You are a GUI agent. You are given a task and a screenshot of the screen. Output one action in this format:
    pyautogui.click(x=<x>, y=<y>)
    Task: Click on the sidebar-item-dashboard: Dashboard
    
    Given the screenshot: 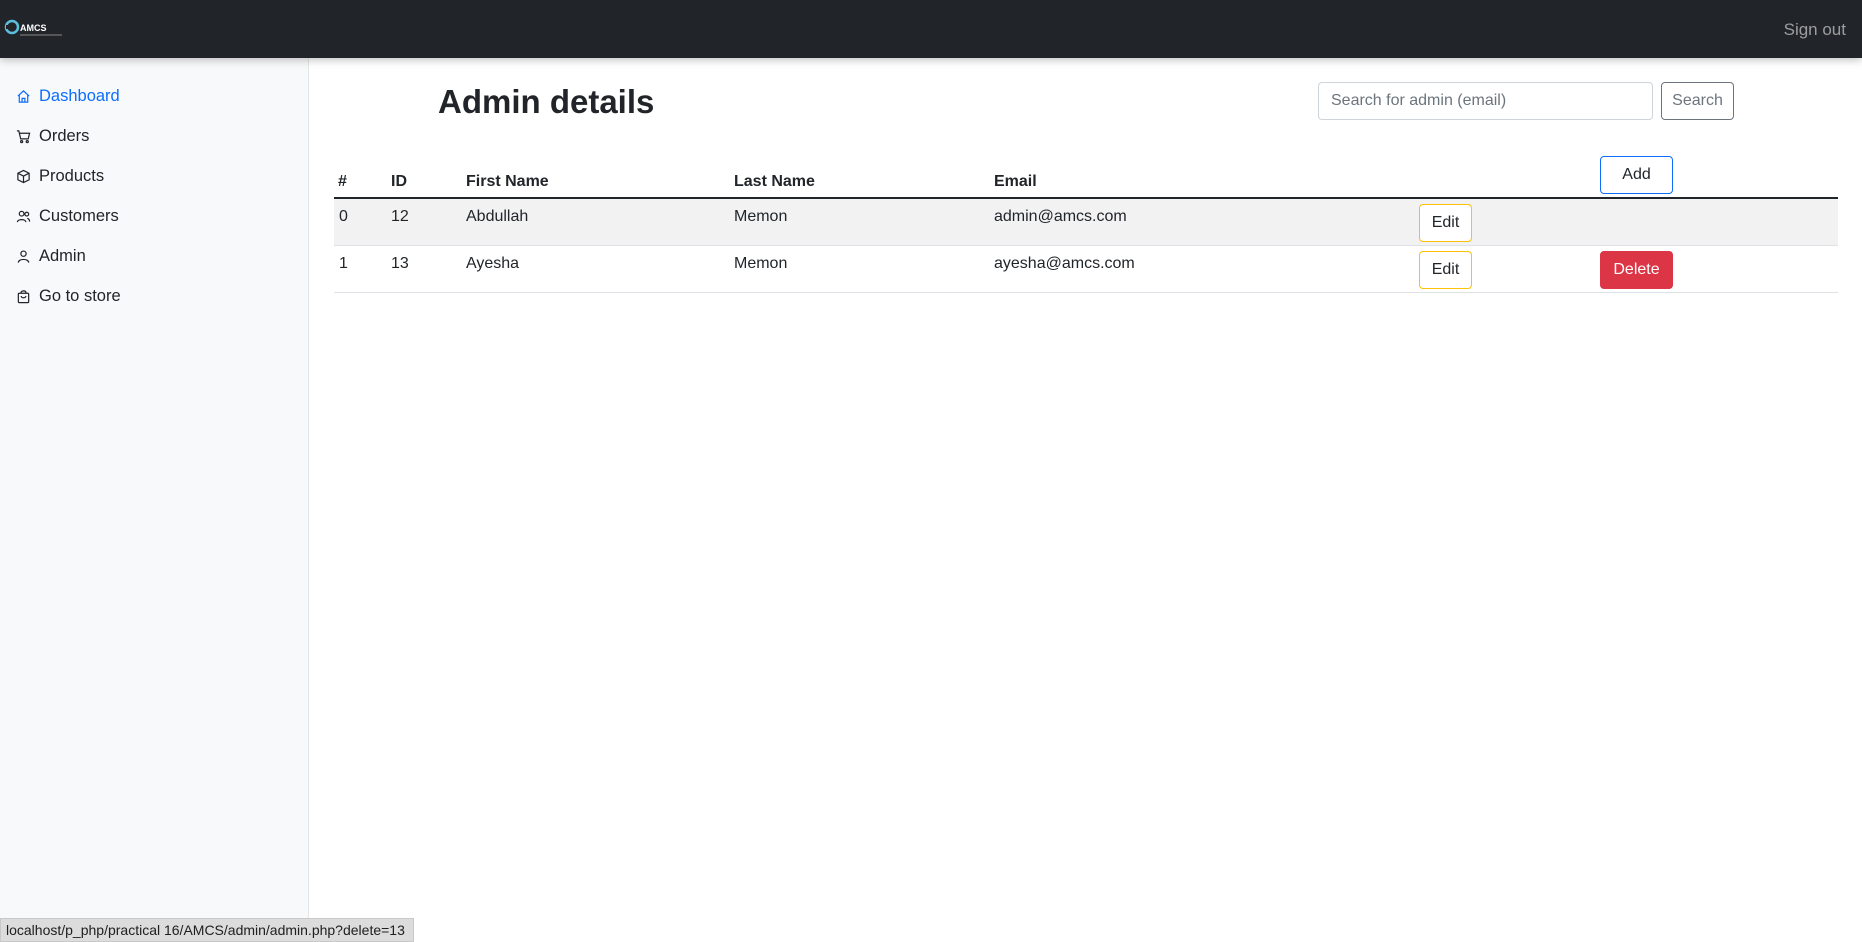 What is the action you would take?
    pyautogui.click(x=68, y=96)
    